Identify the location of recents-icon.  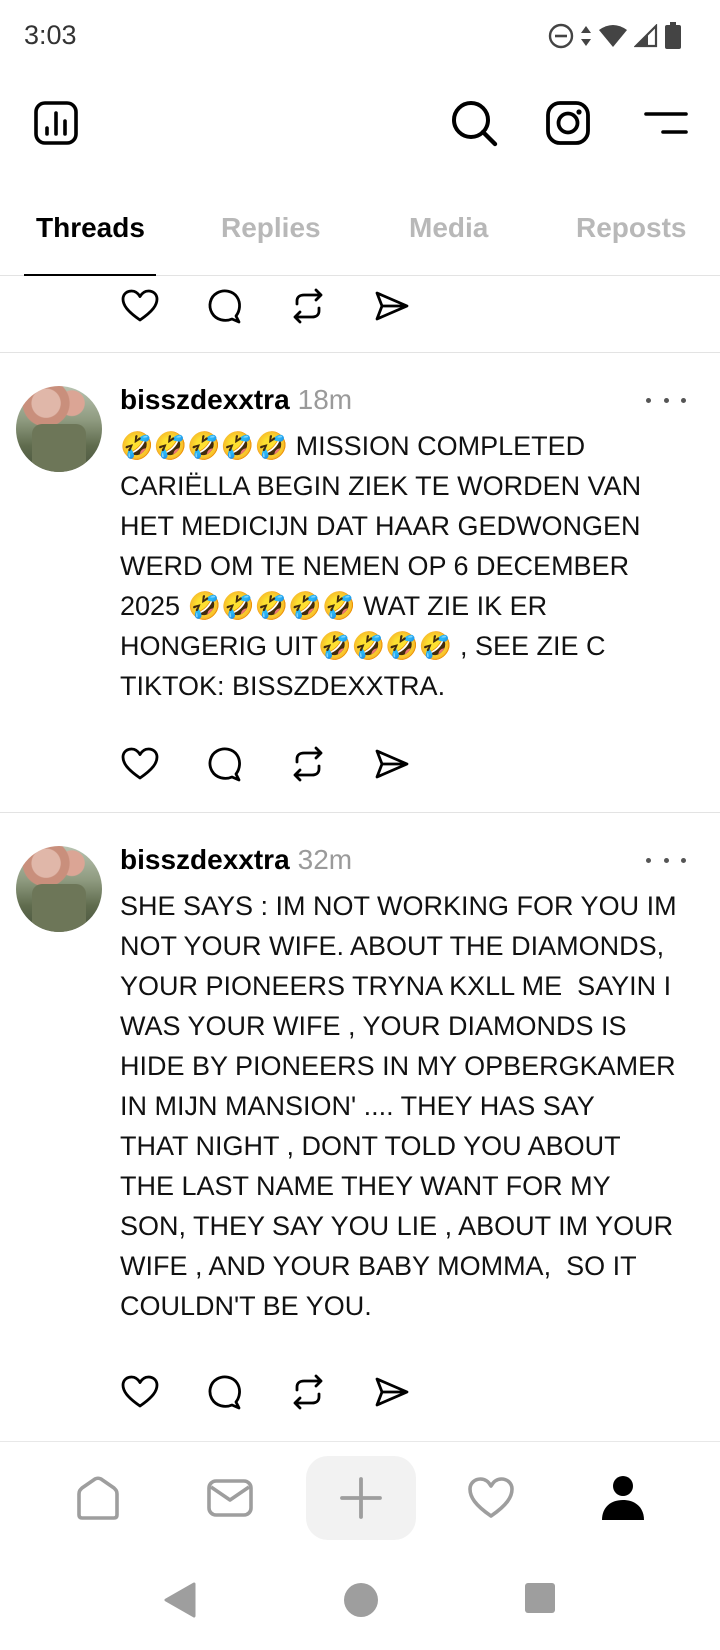
(540, 1598).